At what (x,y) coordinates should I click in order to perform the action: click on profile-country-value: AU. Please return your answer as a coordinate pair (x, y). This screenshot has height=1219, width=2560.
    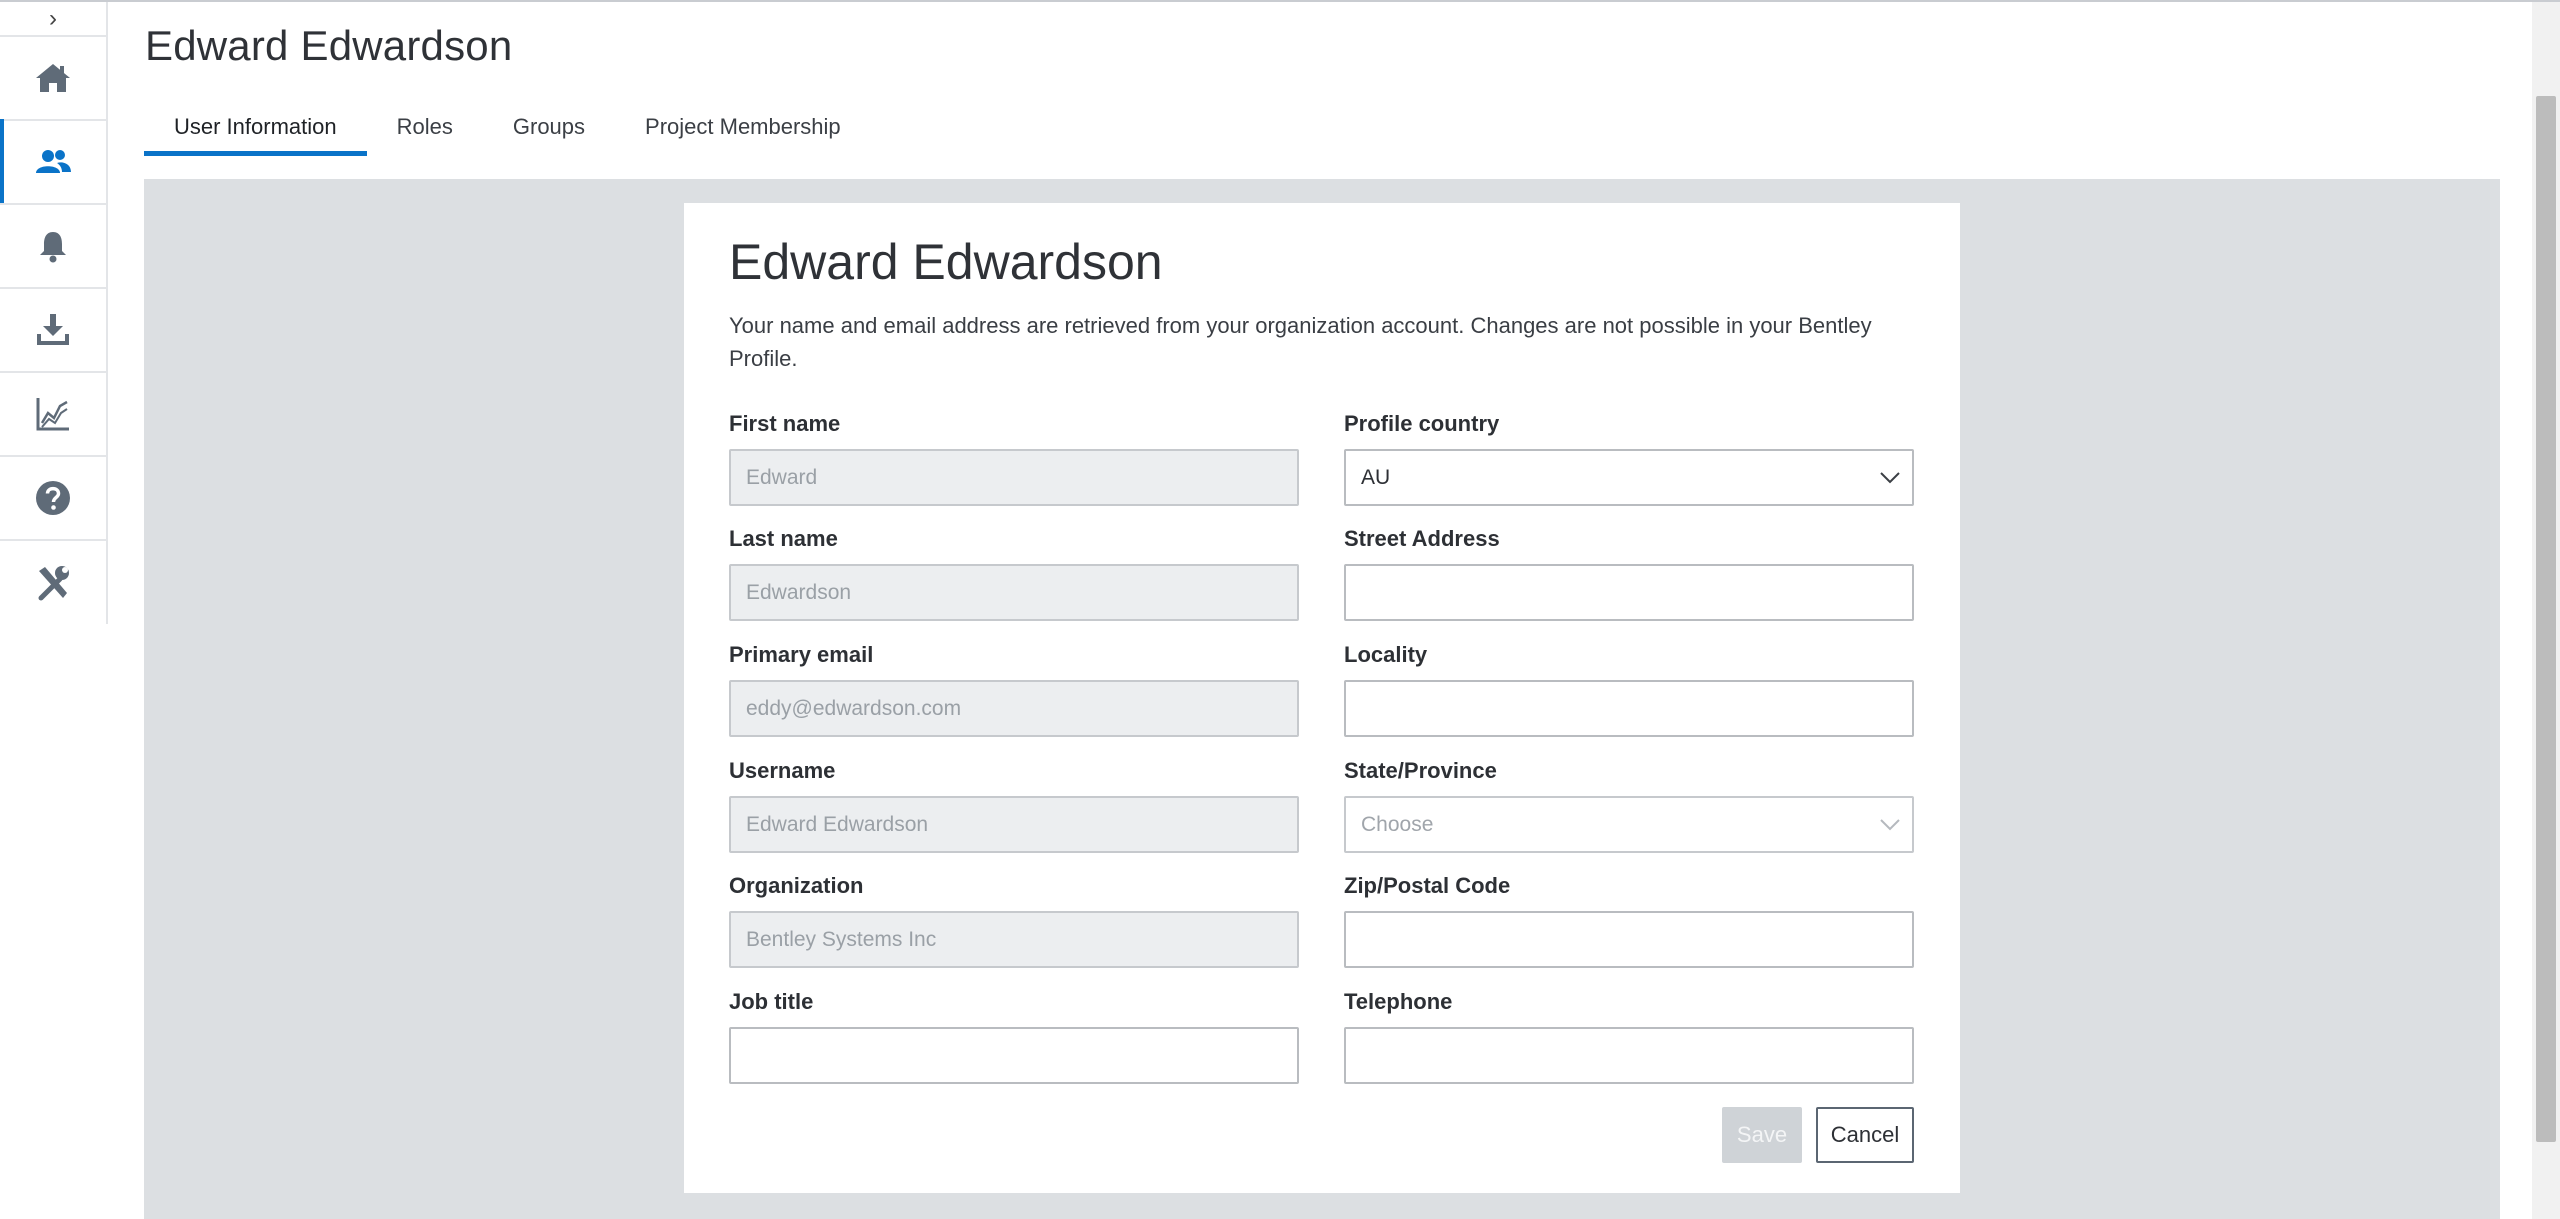
    Looking at the image, I should click on (1376, 477).